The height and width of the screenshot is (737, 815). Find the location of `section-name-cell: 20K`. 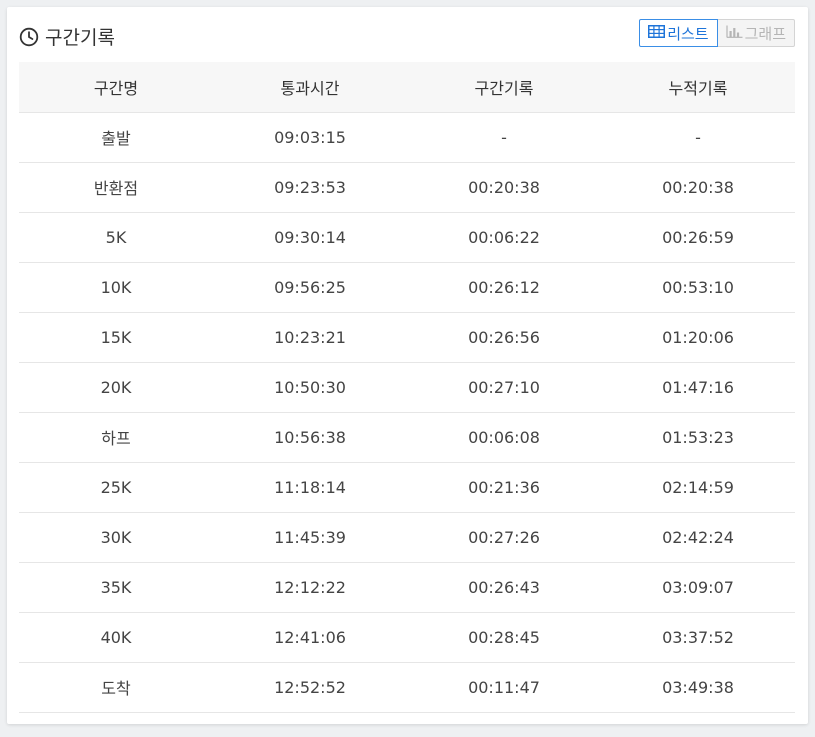

section-name-cell: 20K is located at coordinates (116, 387).